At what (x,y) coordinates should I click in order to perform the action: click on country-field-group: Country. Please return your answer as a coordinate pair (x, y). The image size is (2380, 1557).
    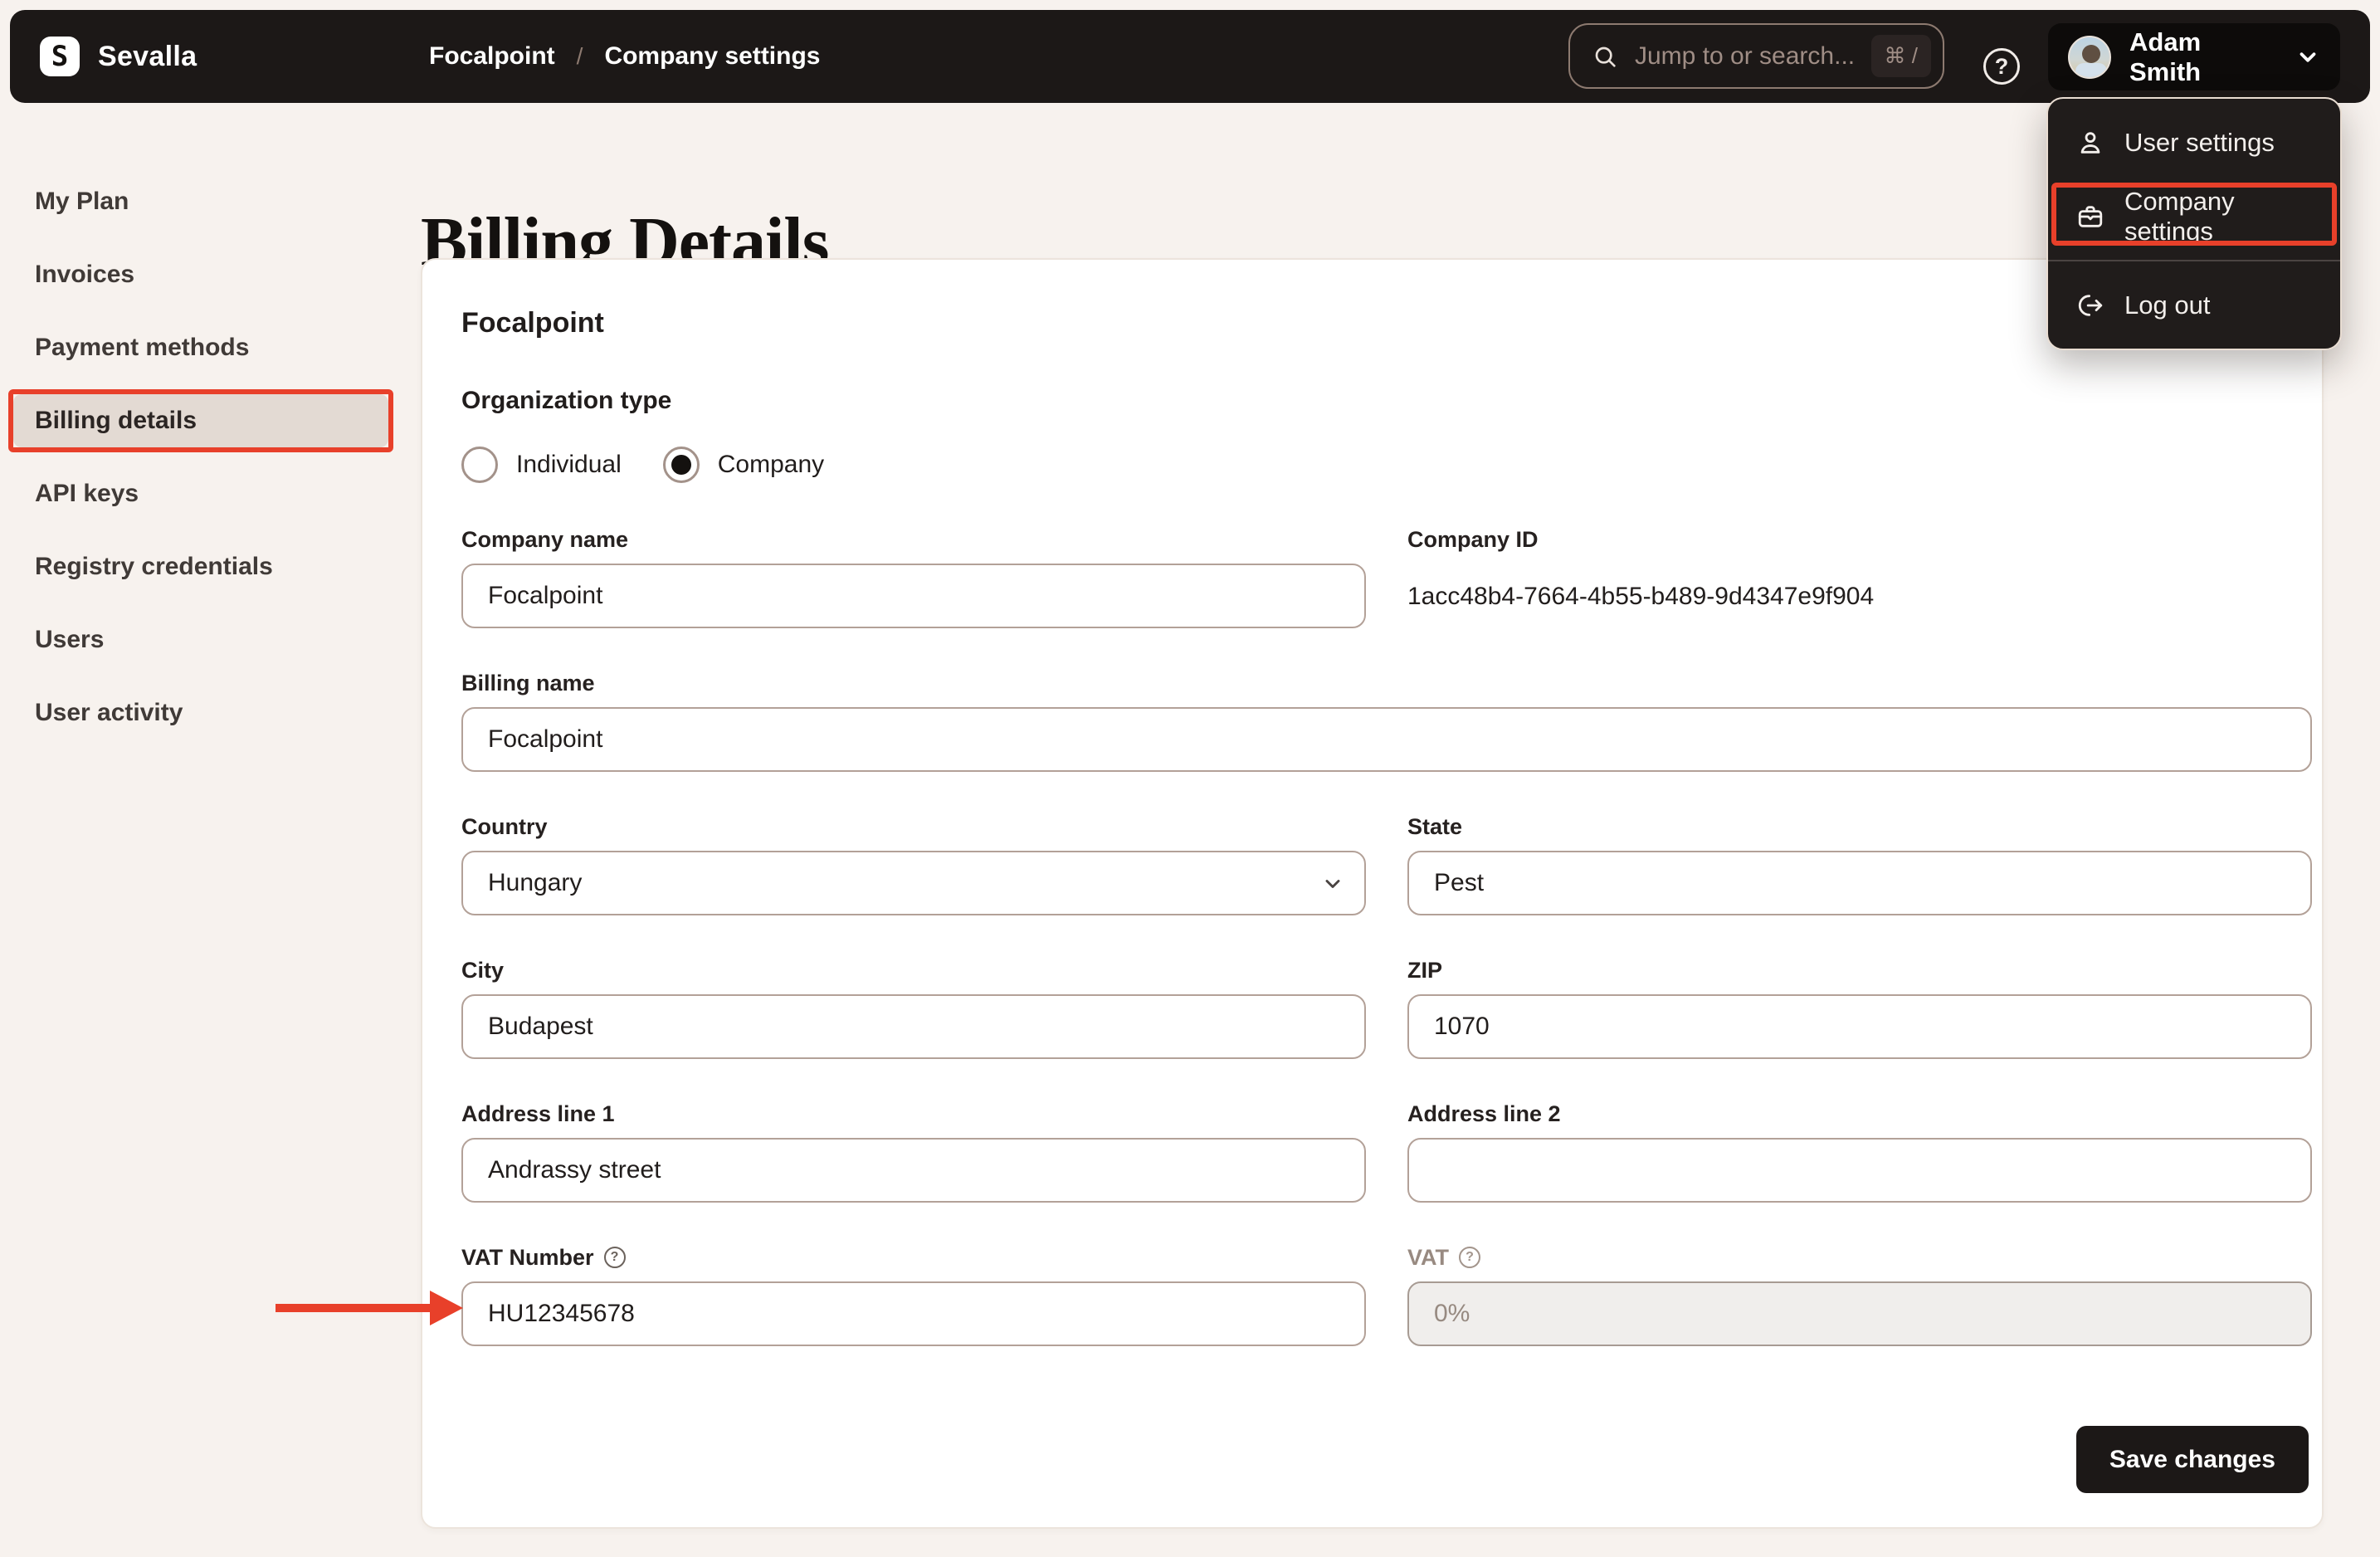
    Looking at the image, I should click on (913, 864).